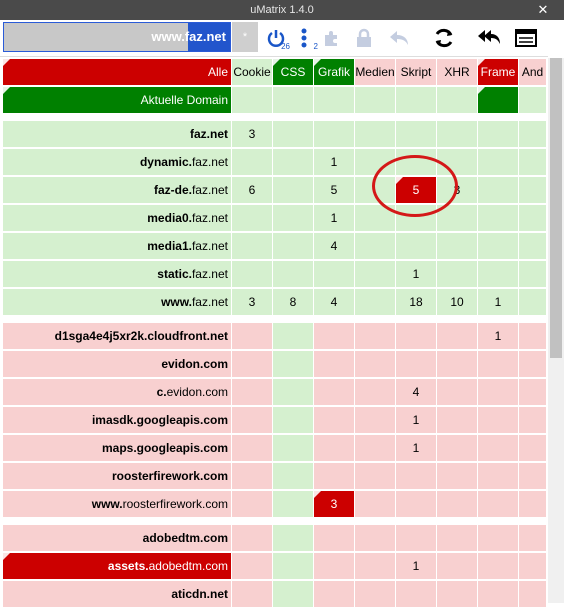 The height and width of the screenshot is (608, 564). Describe the element at coordinates (117, 100) in the screenshot. I see `aktuelle-domain-cell: Aktuelle Domain` at that location.